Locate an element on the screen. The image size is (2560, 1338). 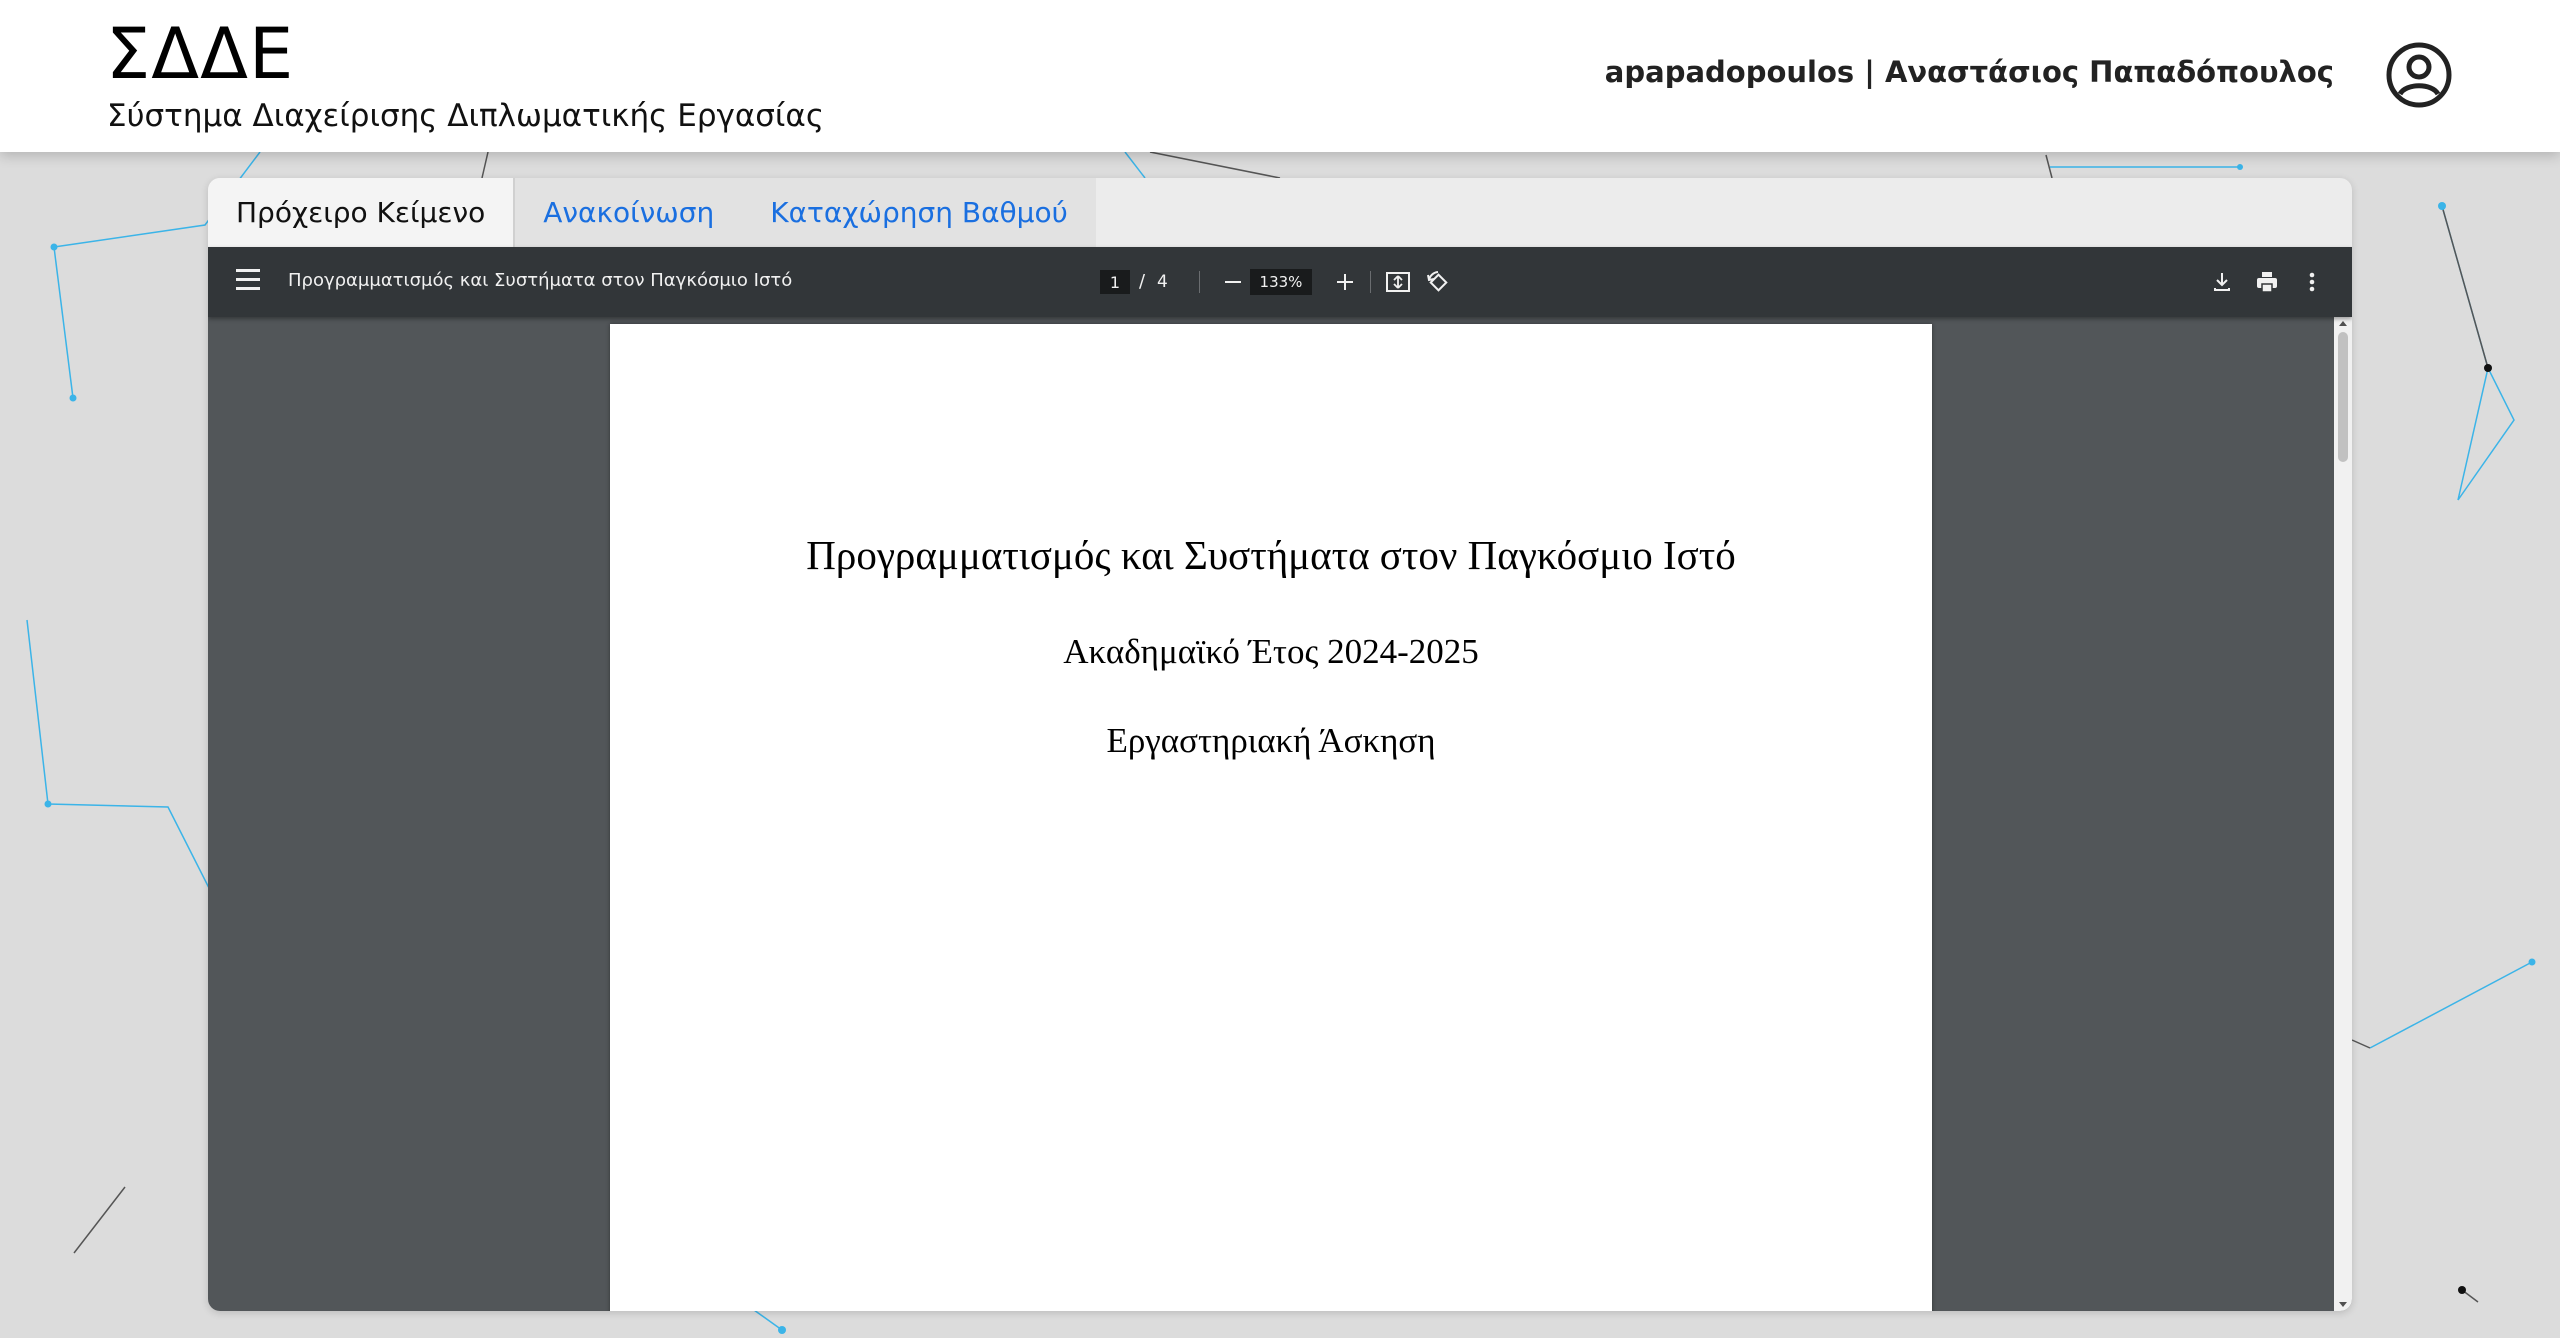
zoom-out-icon is located at coordinates (1233, 282).